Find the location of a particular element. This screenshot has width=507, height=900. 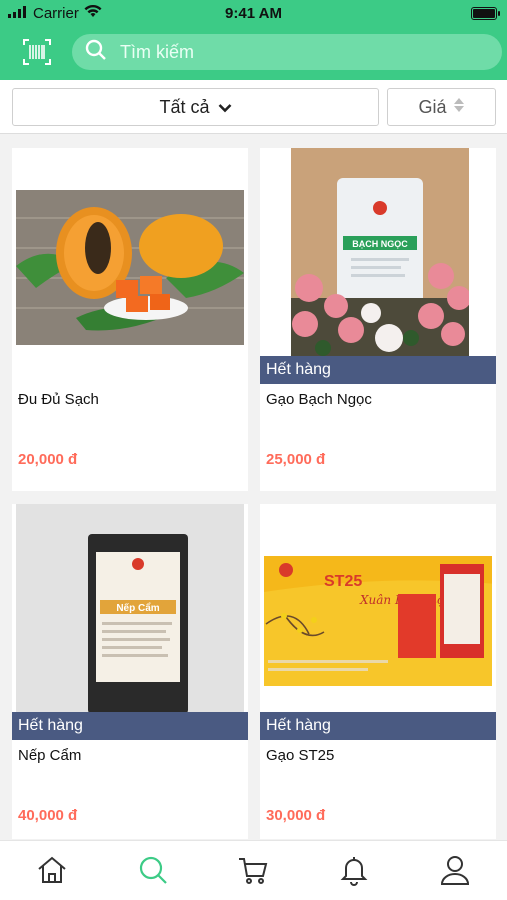

status-bar: Carrier 9:41 AM is located at coordinates (253, 14).